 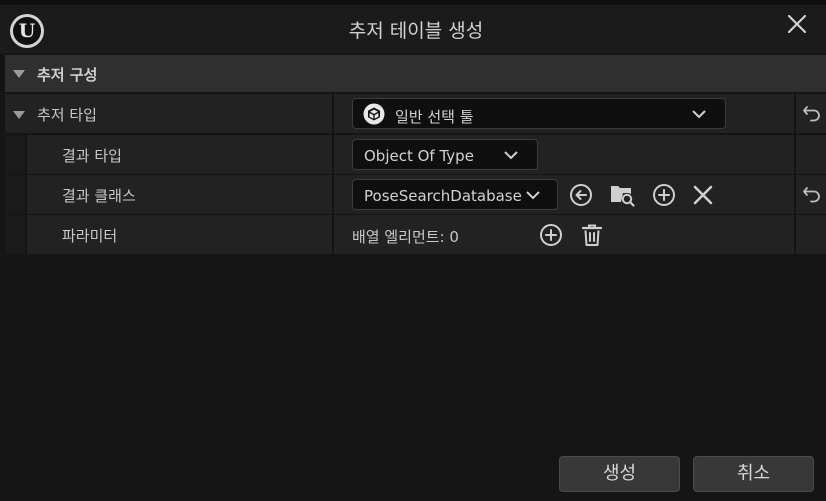 I want to click on clear-icon, so click(x=703, y=195).